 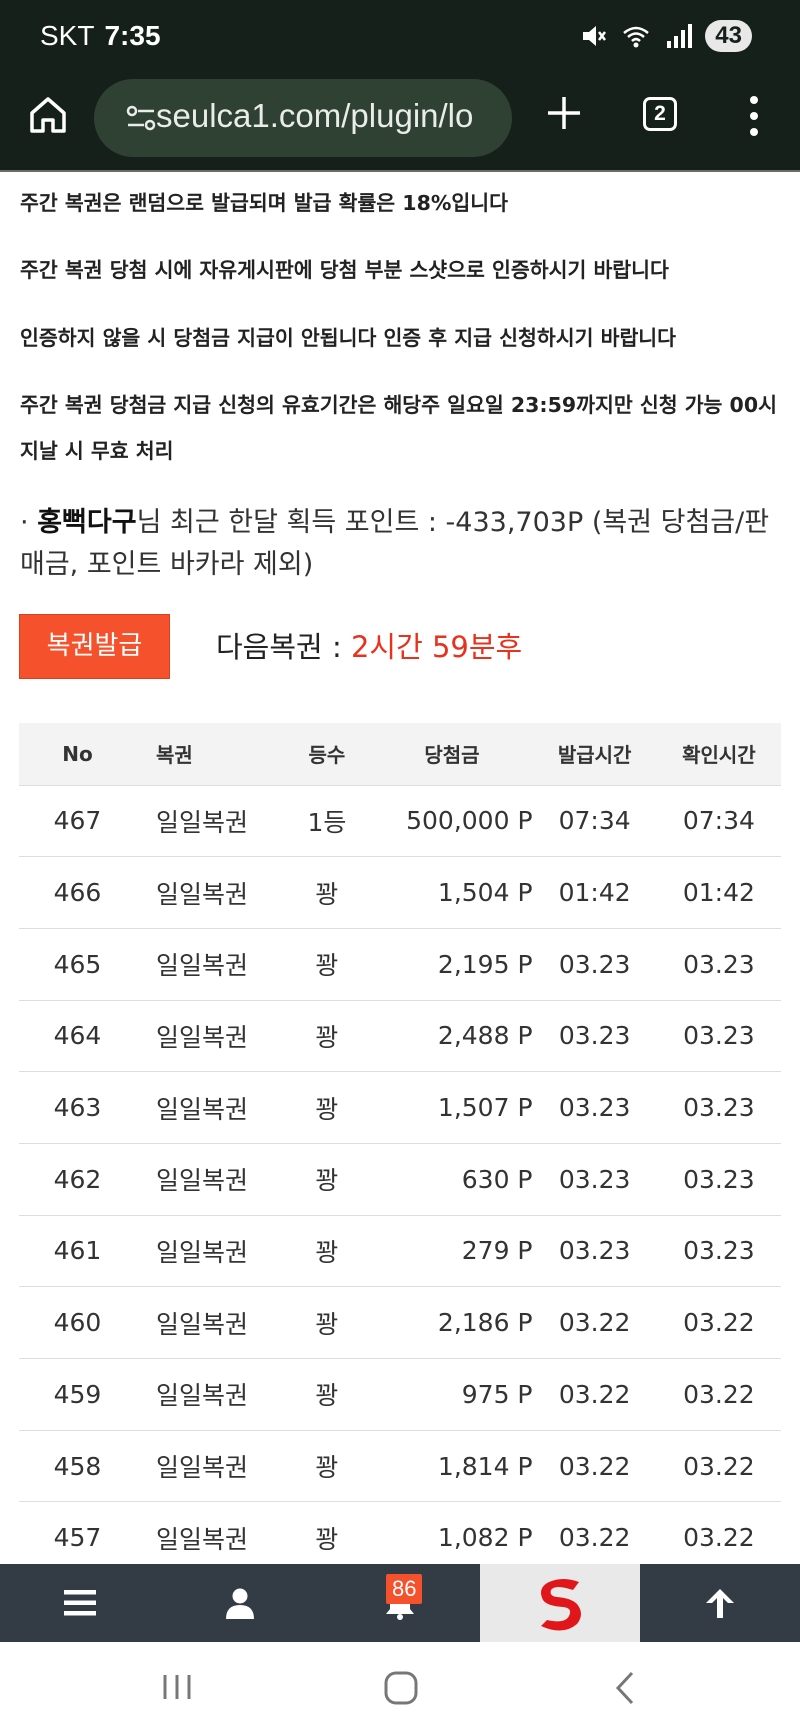 What do you see at coordinates (77, 964) in the screenshot?
I see `cell-no: 465` at bounding box center [77, 964].